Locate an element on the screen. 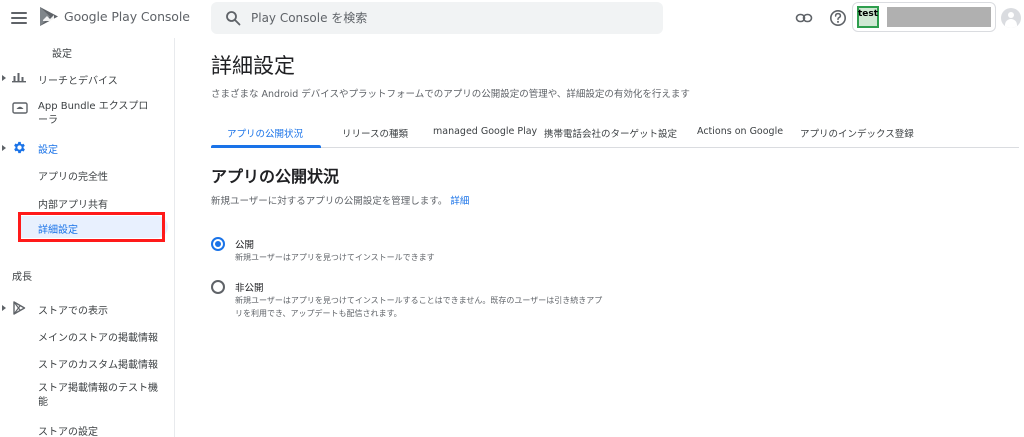 Image resolution: width=1024 pixels, height=437 pixels. account-switcher: test is located at coordinates (924, 17).